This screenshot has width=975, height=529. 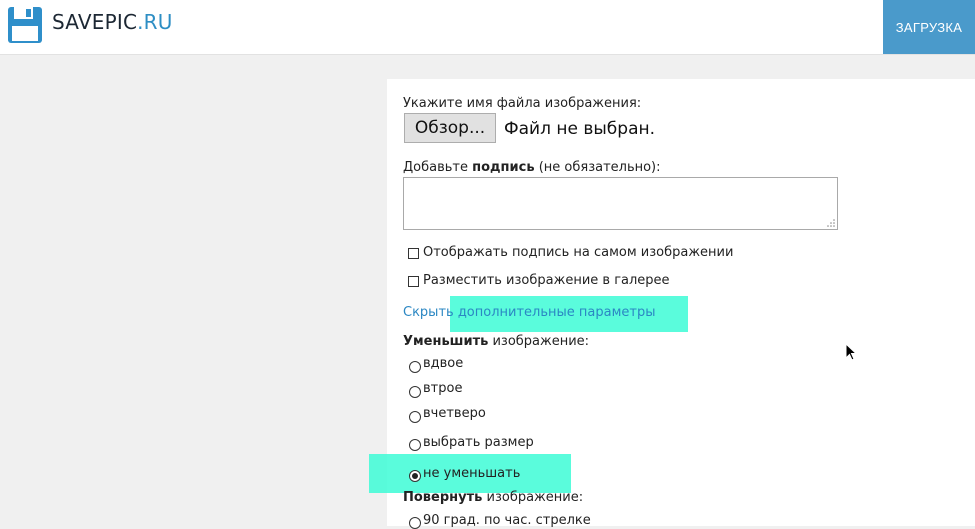 What do you see at coordinates (25, 25) in the screenshot?
I see `floppy-disk-icon` at bounding box center [25, 25].